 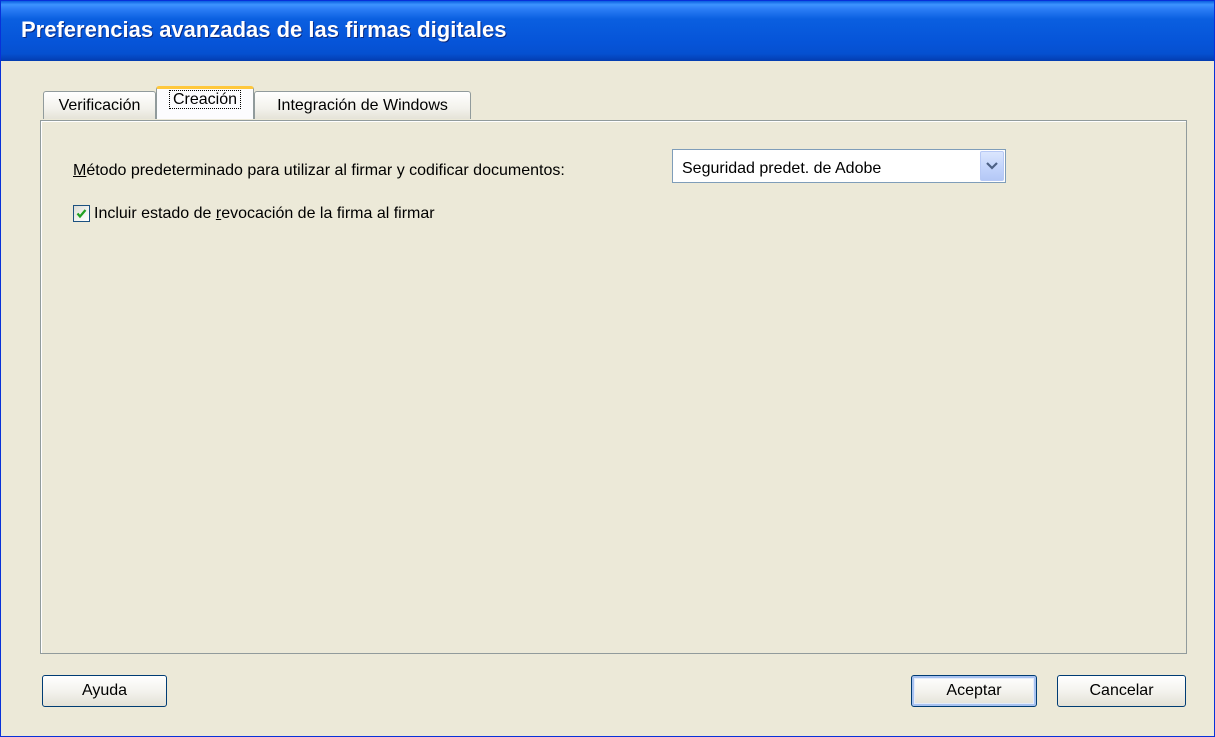 I want to click on tab-verificacion: Verificación, so click(x=99, y=105).